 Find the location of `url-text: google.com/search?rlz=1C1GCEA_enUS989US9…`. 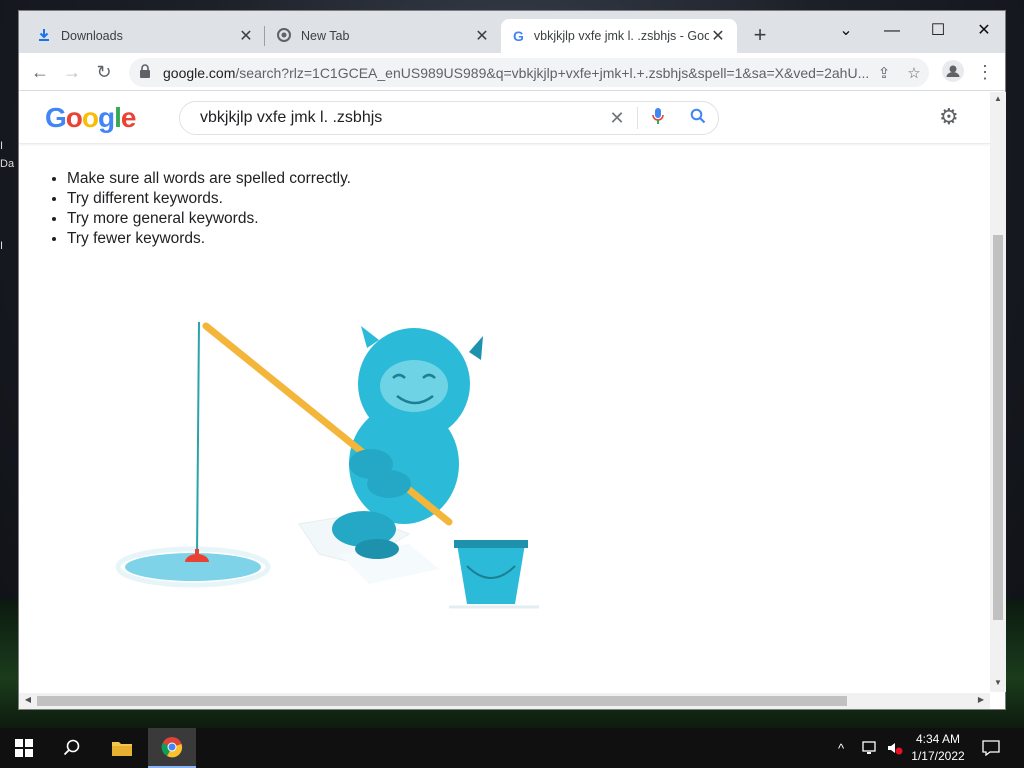

url-text: google.com/search?rlz=1C1GCEA_enUS989US9… is located at coordinates (516, 73).